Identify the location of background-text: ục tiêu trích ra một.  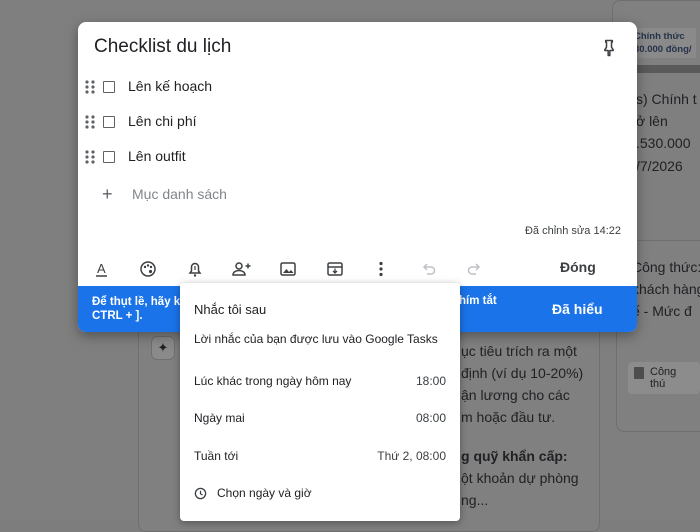
(519, 351).